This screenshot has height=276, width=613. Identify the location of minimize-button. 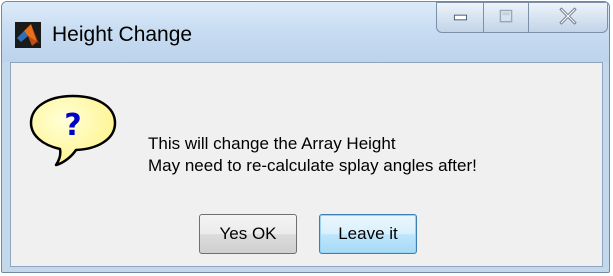
(460, 17).